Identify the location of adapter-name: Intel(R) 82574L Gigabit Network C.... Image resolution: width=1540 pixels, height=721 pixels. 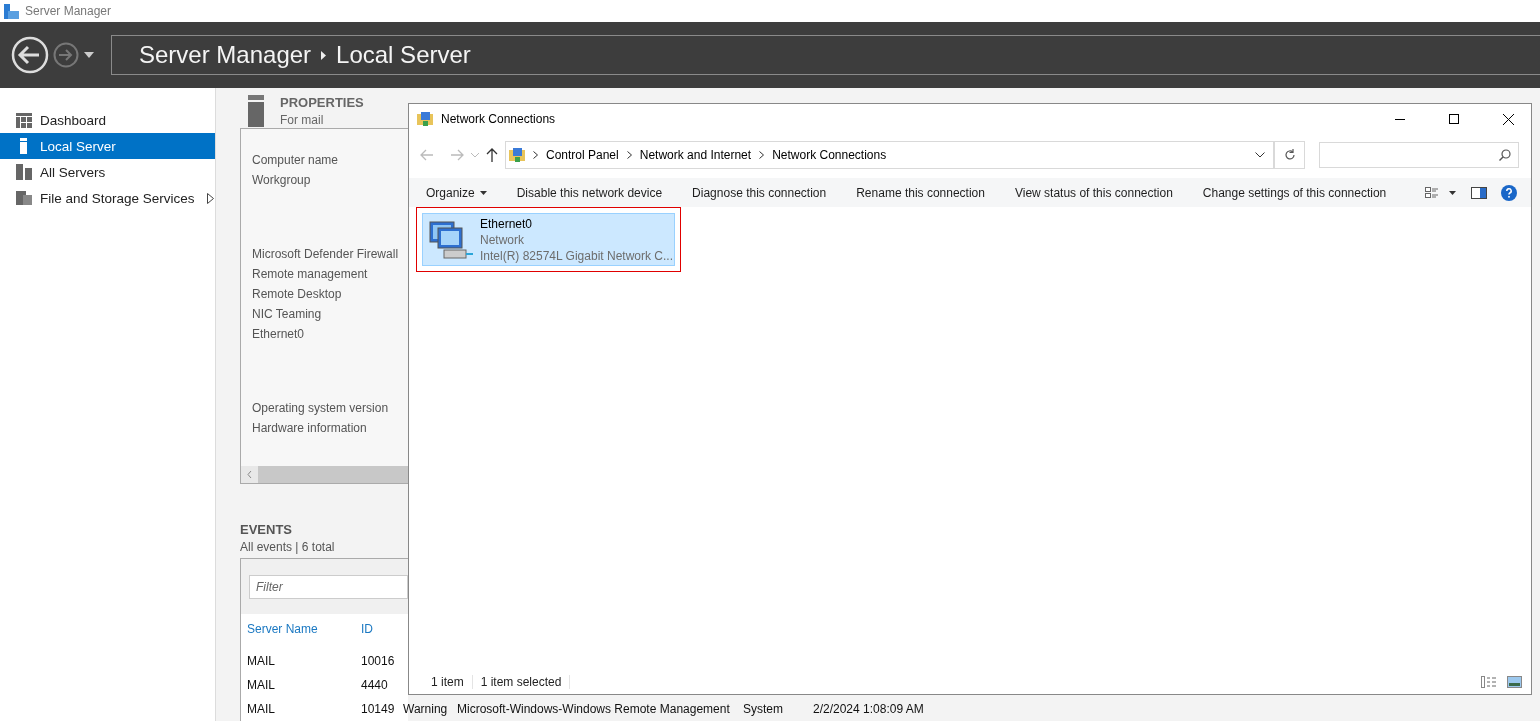
(576, 255).